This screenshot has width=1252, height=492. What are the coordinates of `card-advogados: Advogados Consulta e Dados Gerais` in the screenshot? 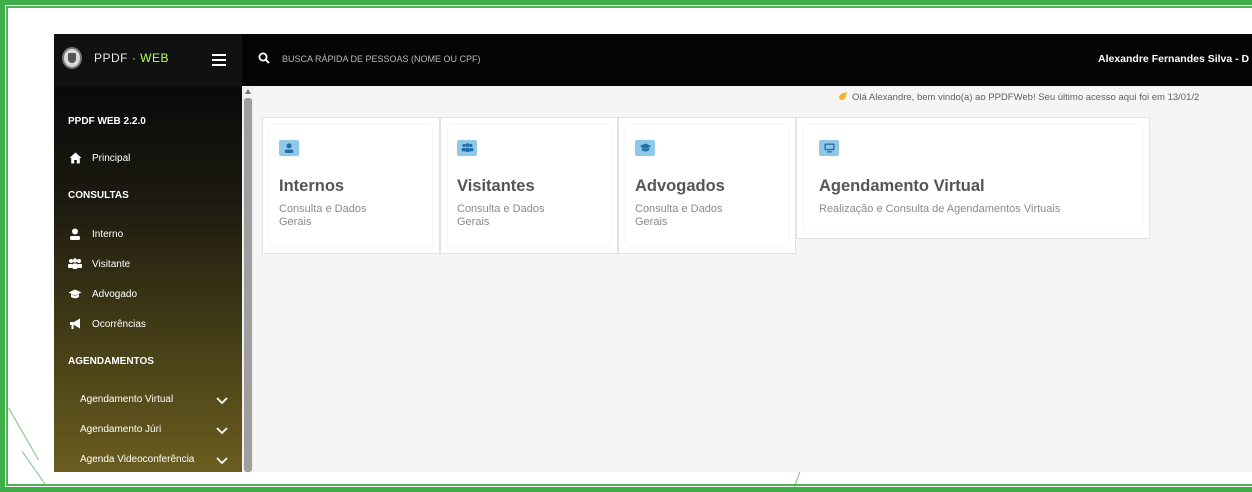 It's located at (707, 185).